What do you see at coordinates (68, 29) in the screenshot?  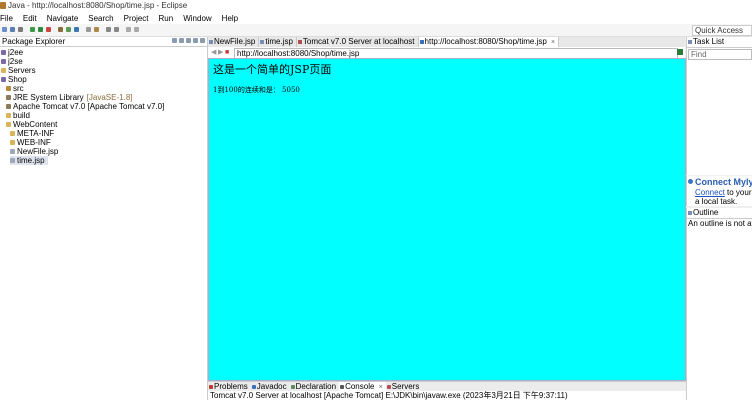 I see `new-package-icon` at bounding box center [68, 29].